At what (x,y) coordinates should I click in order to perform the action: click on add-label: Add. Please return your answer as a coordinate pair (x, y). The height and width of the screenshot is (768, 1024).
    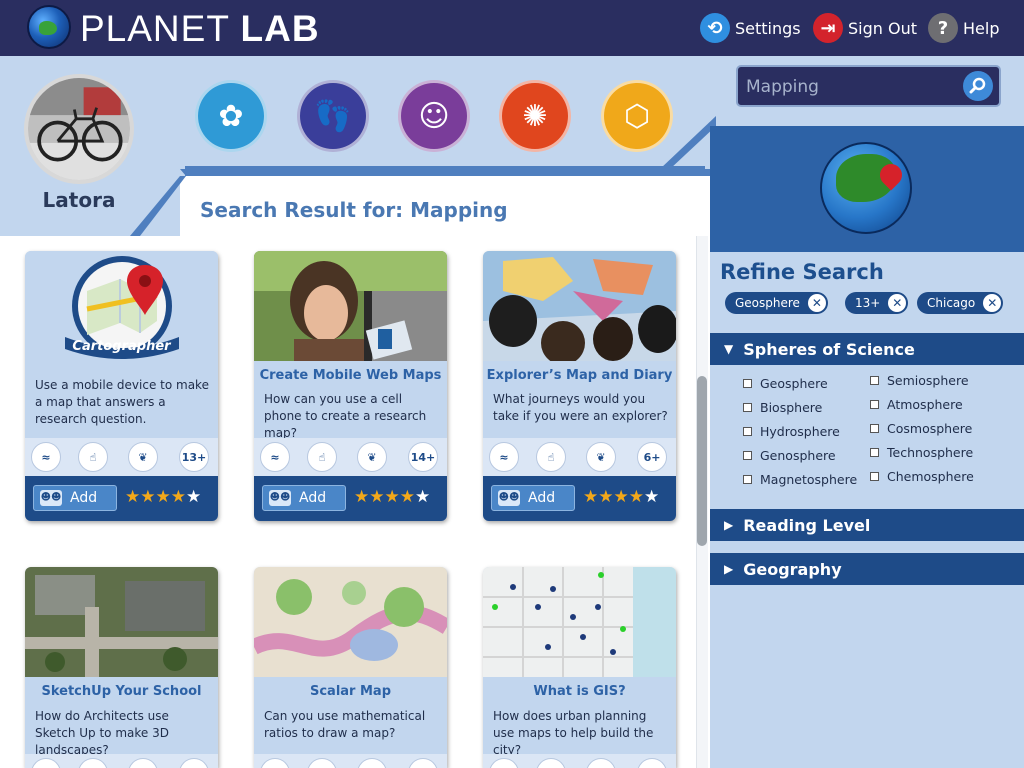
    Looking at the image, I should click on (542, 498).